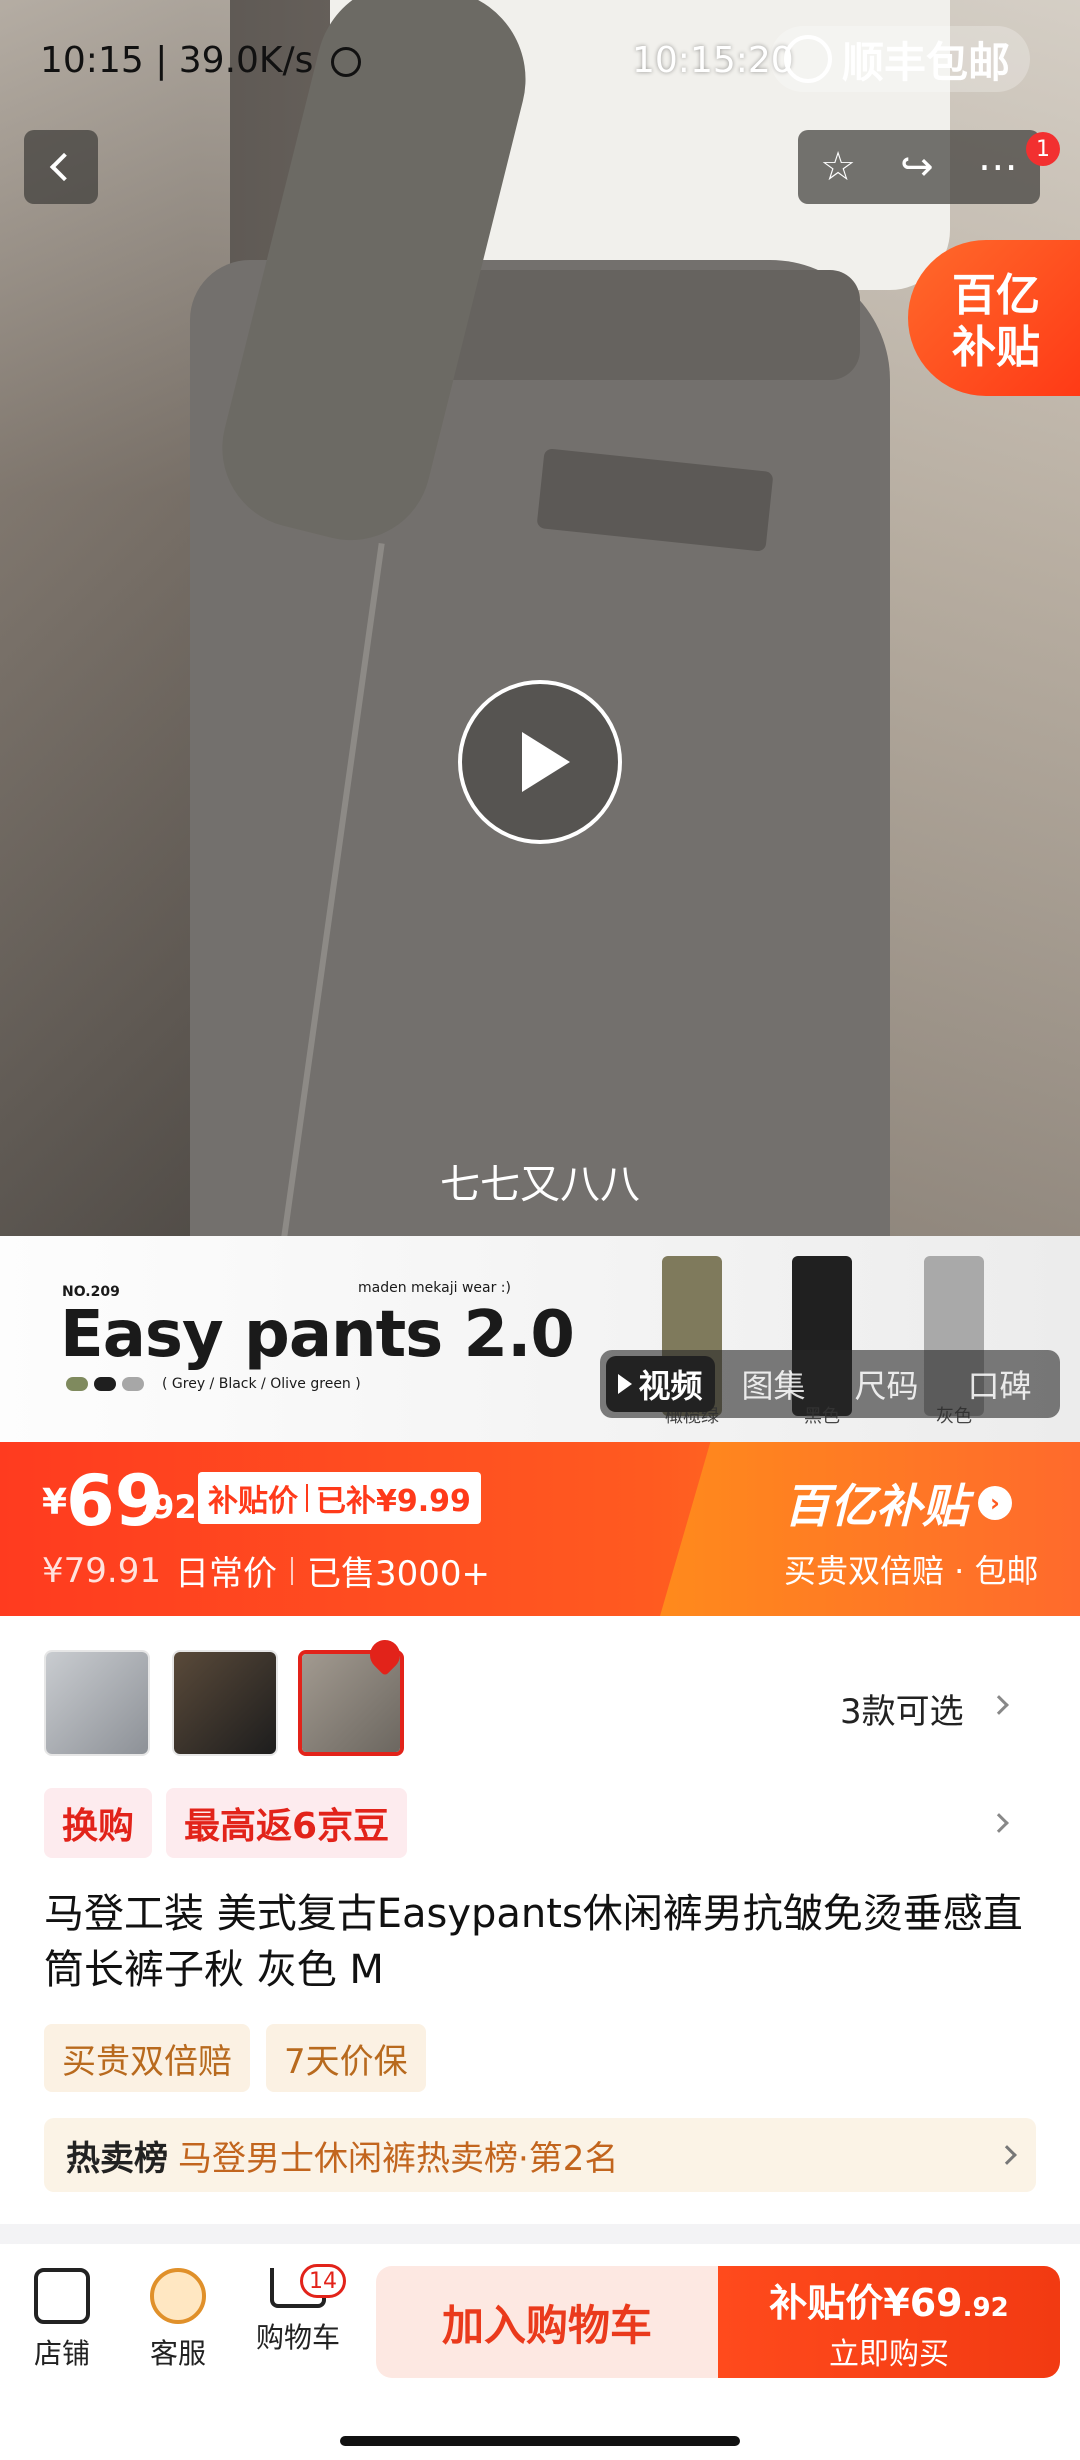  Describe the element at coordinates (999, 1384) in the screenshot. I see `tab-reviews: 口碑` at that location.